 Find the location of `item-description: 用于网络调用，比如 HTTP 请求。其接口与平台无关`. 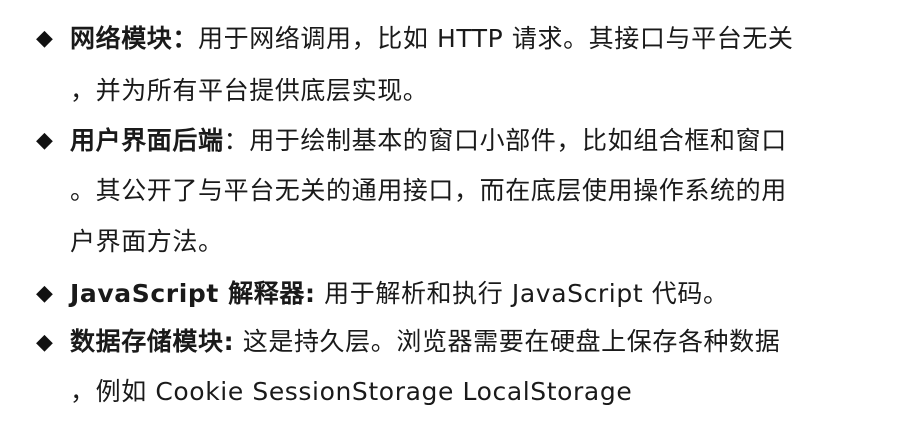

item-description: 用于网络调用，比如 HTTP 请求。其接口与平台无关 is located at coordinates (496, 38).